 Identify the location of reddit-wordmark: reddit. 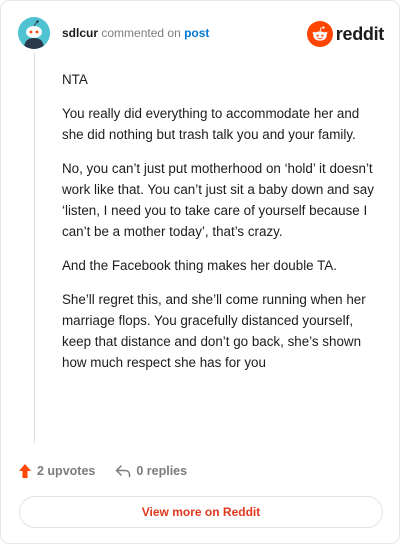
(360, 33).